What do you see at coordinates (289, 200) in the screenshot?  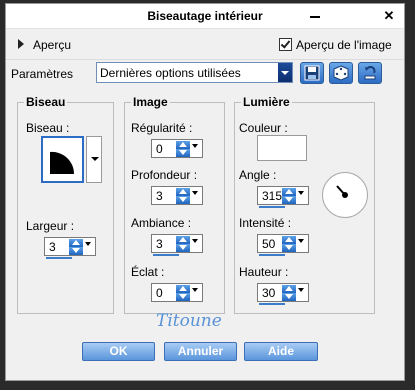 I see `angle-decrement-button` at bounding box center [289, 200].